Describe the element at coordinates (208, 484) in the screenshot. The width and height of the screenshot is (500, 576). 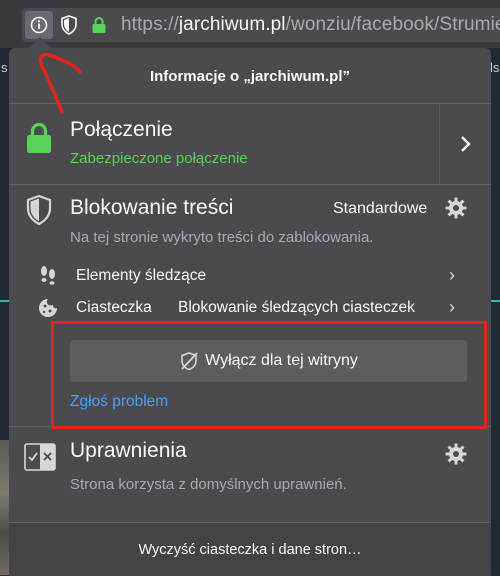
I see `permissions-description: Strona korzysta z domyślnych uprawnień.` at that location.